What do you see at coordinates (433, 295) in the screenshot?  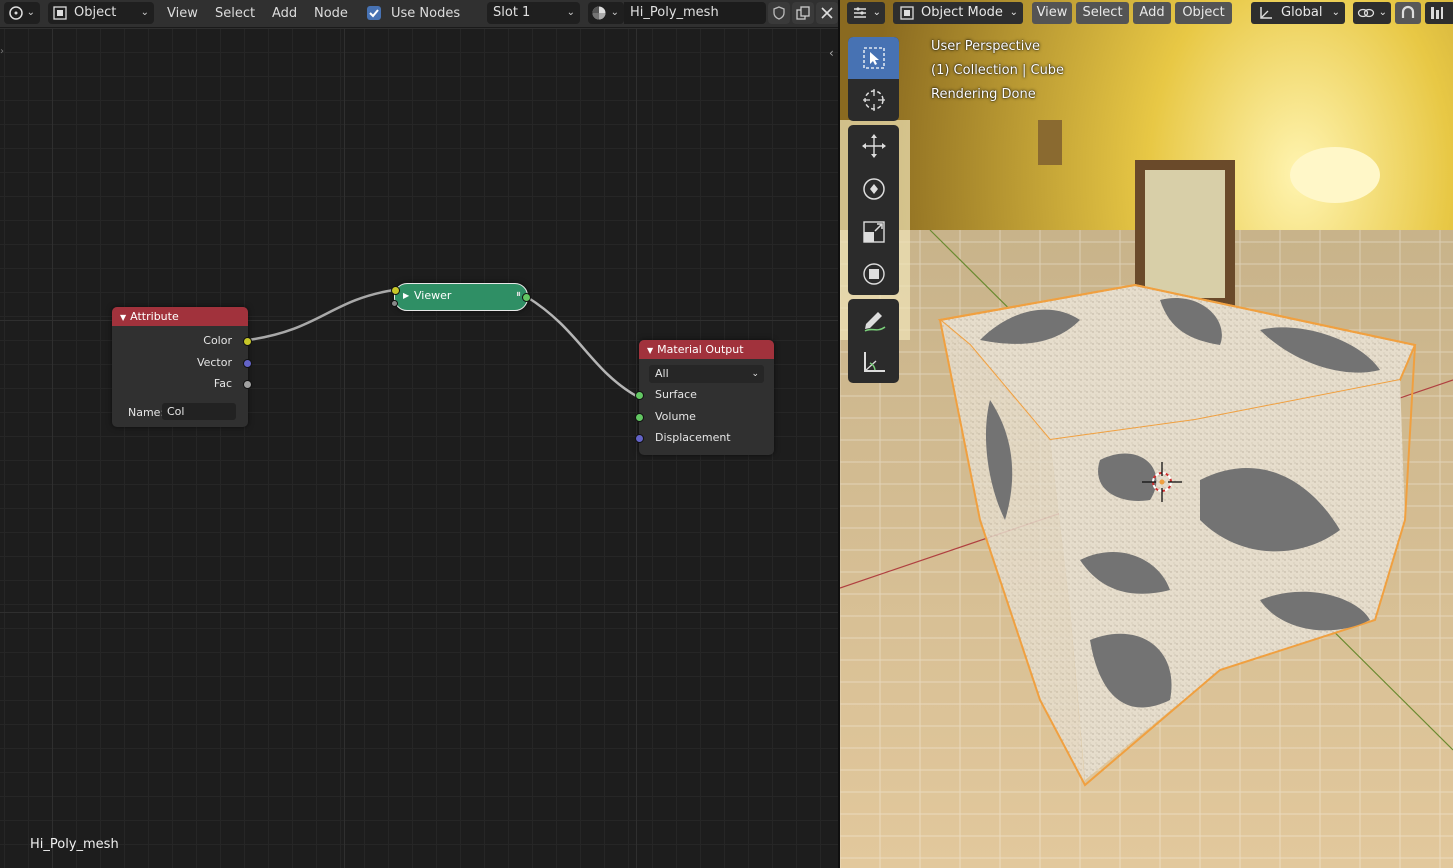 I see `viewer-node-title: Viewer` at bounding box center [433, 295].